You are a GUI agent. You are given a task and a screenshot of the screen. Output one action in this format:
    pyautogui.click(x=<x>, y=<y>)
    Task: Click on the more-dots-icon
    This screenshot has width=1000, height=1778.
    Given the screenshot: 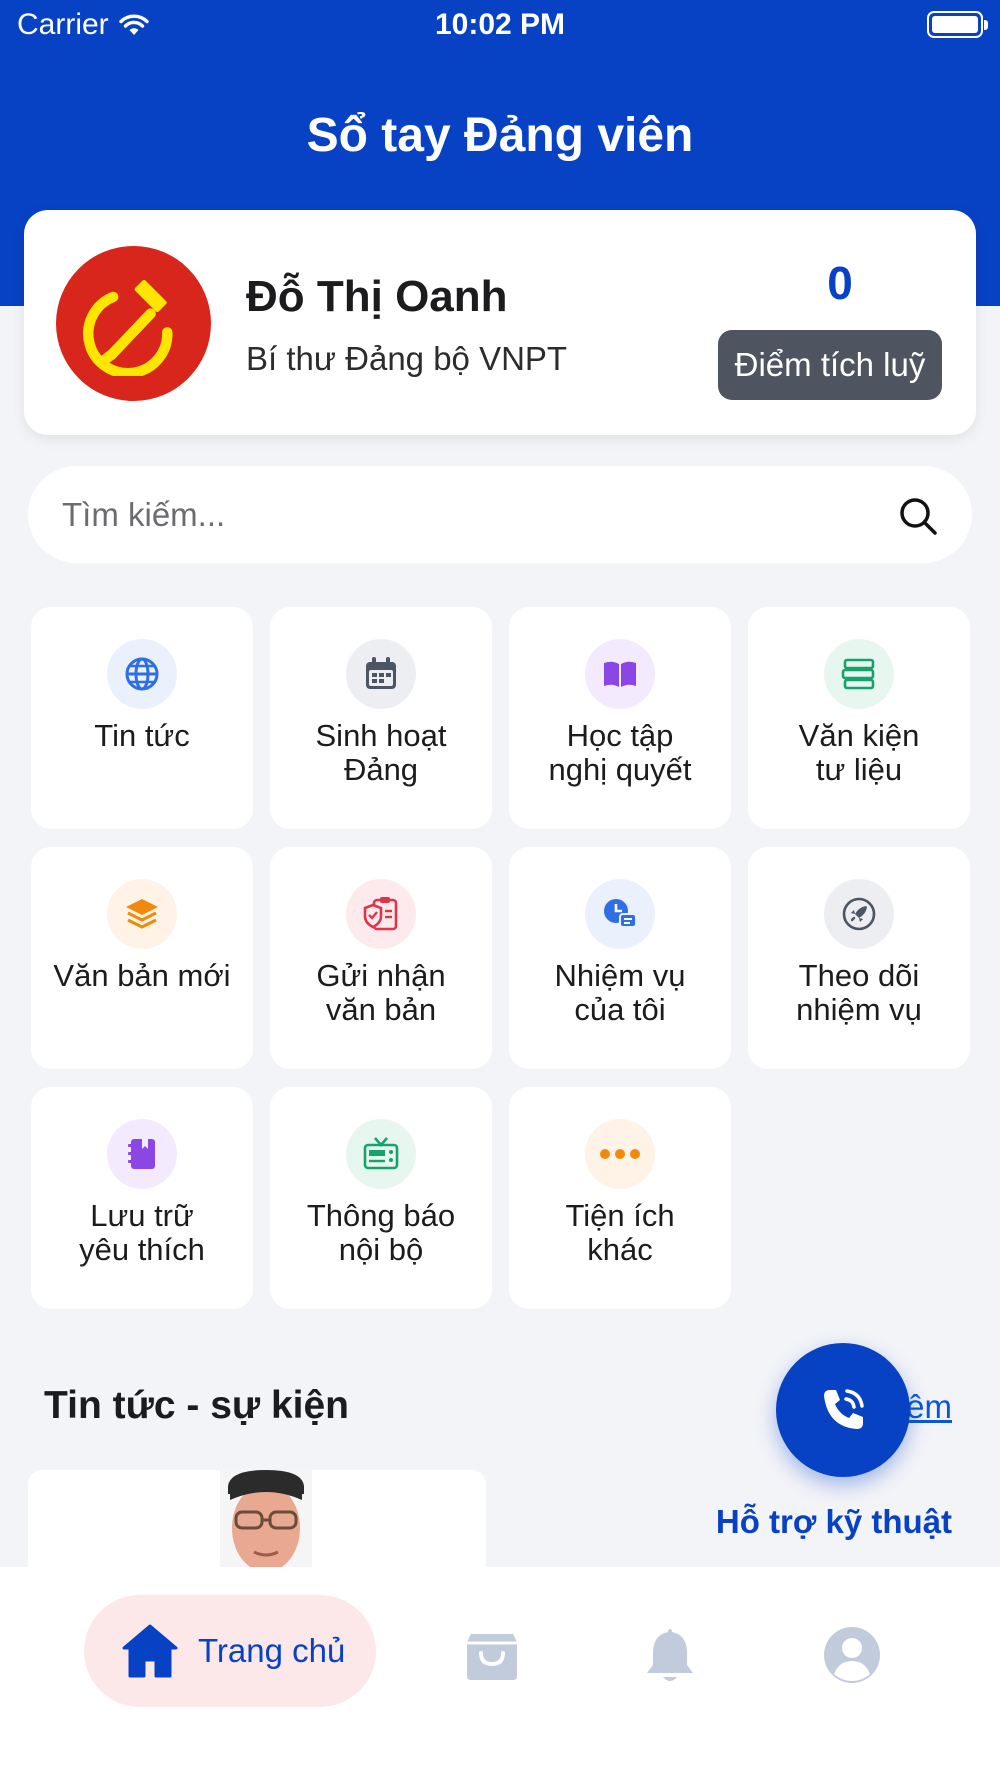 What is the action you would take?
    pyautogui.click(x=620, y=1154)
    